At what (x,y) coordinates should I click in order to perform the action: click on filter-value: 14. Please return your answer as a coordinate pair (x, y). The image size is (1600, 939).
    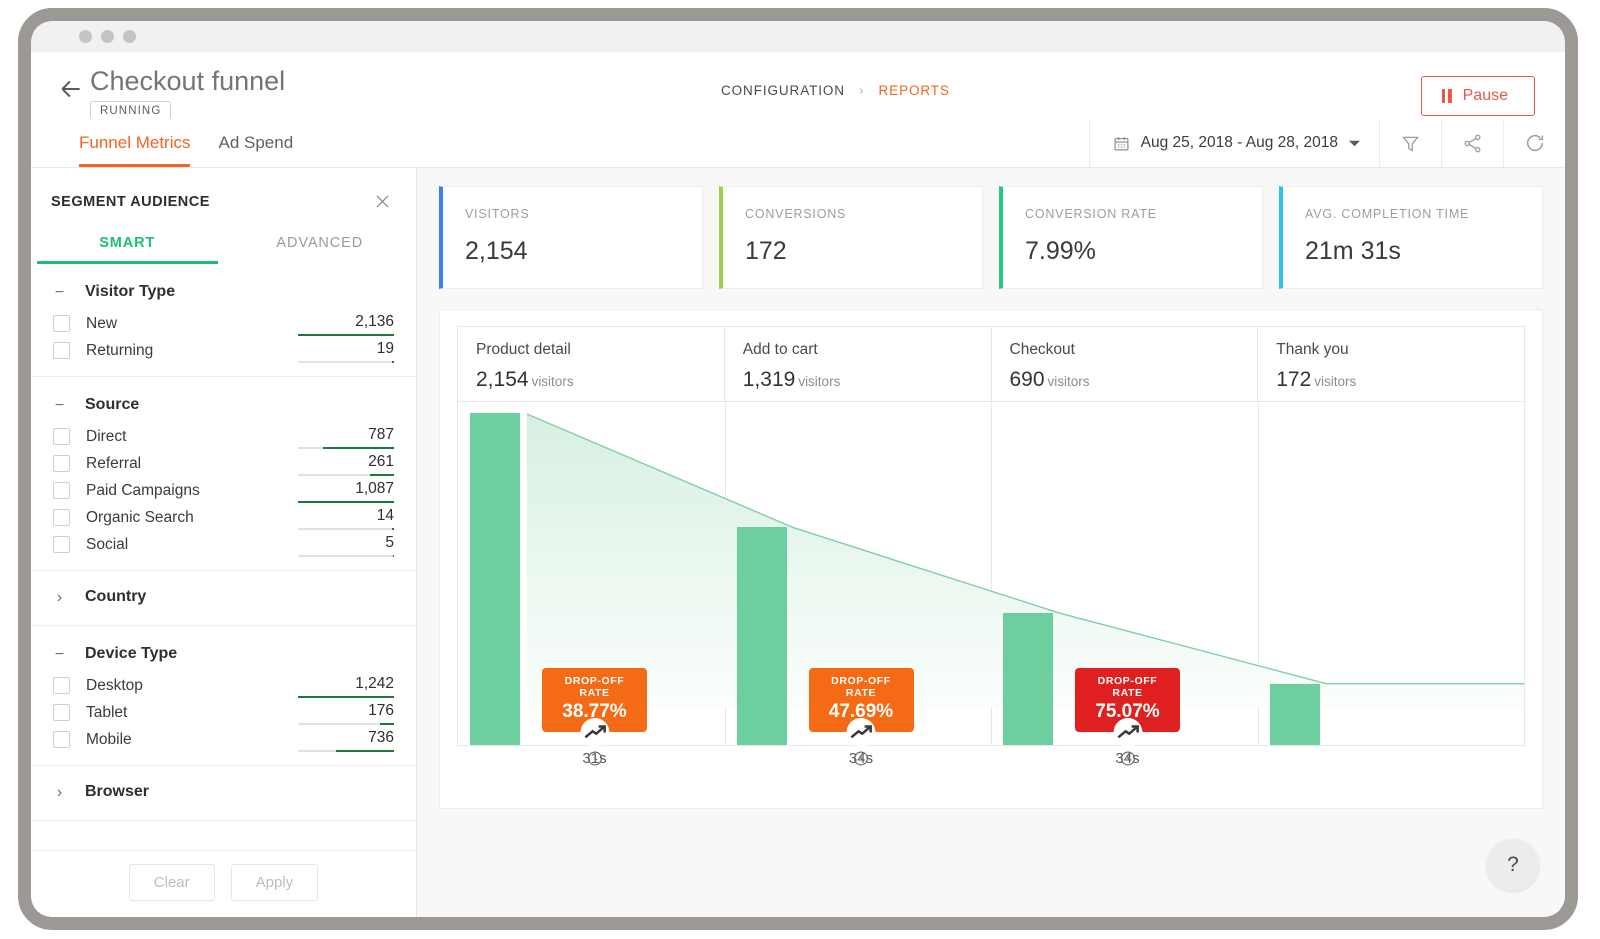
    Looking at the image, I should click on (346, 518).